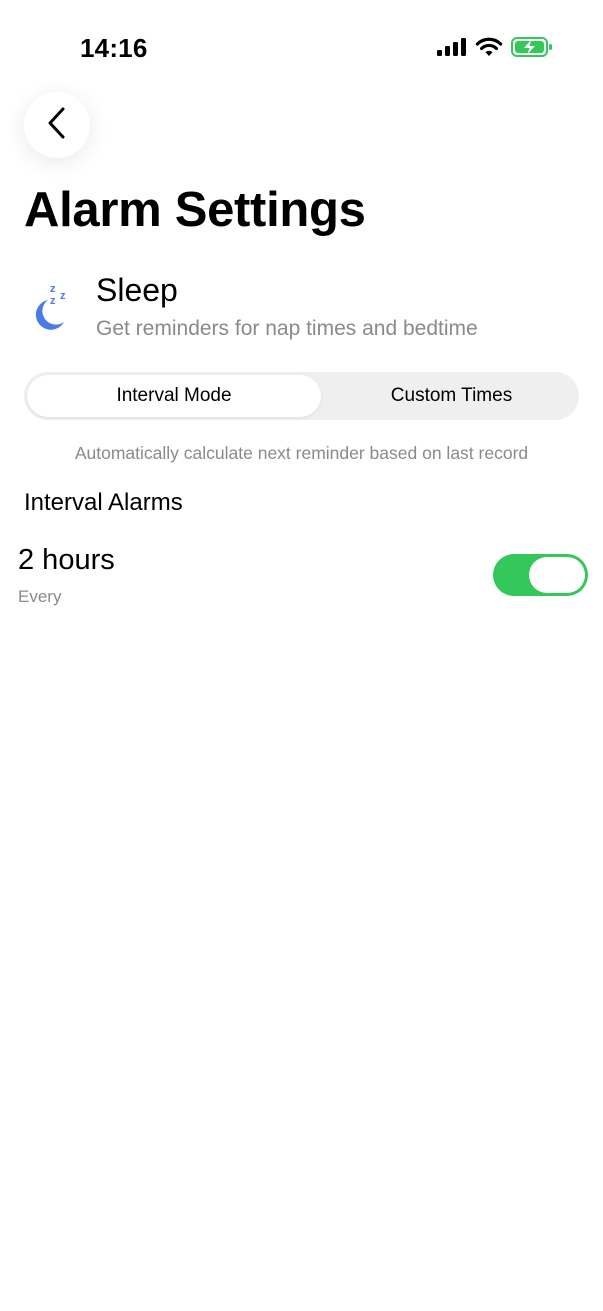  I want to click on tab-custom-times: Custom Times, so click(451, 396).